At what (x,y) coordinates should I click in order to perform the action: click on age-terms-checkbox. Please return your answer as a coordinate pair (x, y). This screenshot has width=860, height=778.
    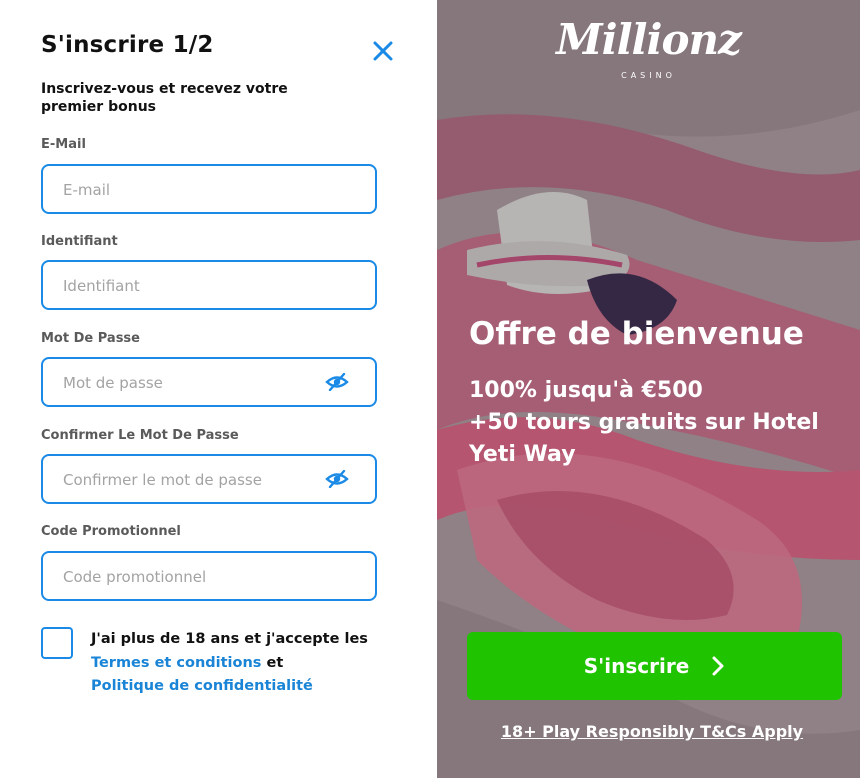
    Looking at the image, I should click on (57, 643).